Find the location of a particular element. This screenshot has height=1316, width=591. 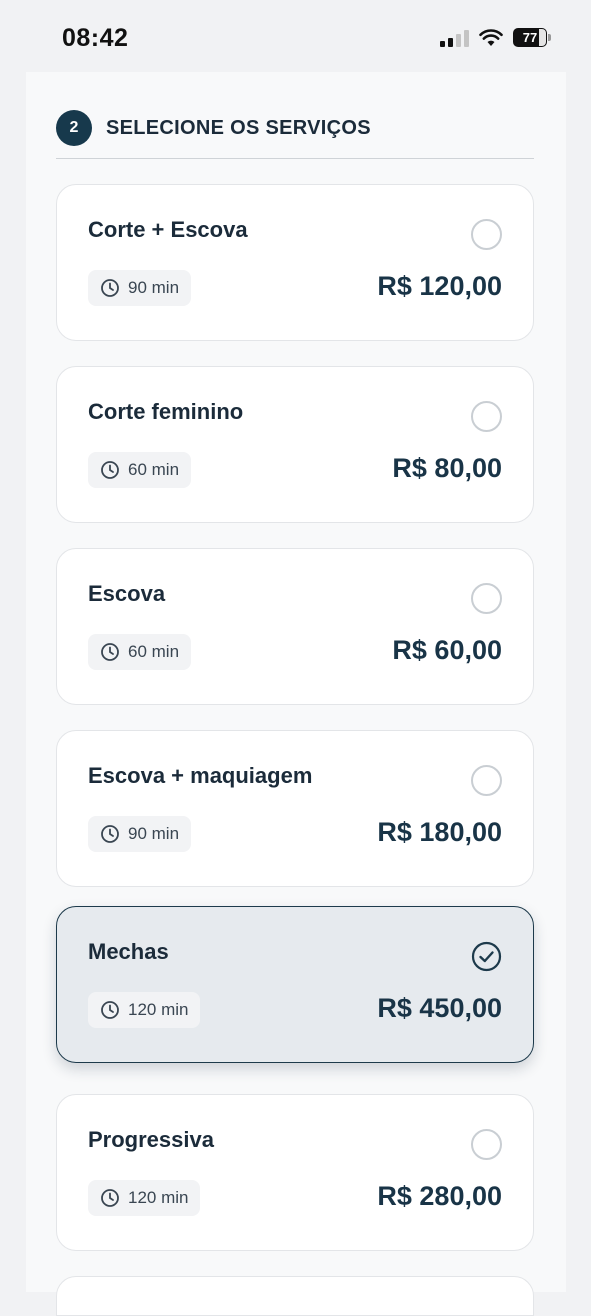

service-card-escova: Escova 60 min R$ 60,00 is located at coordinates (295, 626).